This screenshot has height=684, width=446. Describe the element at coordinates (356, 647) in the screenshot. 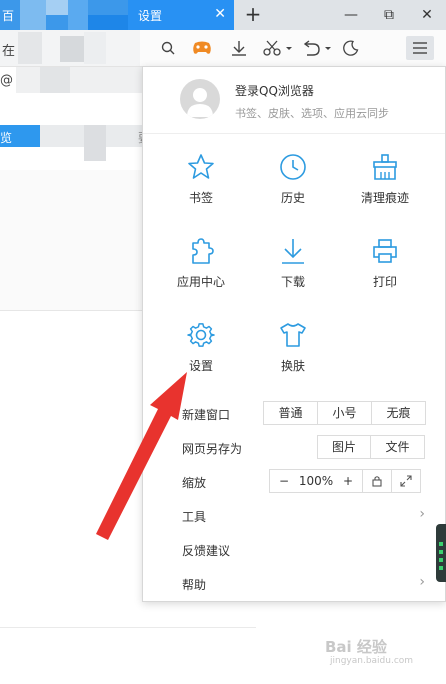

I see `watermark-logo: Bai 经验` at that location.